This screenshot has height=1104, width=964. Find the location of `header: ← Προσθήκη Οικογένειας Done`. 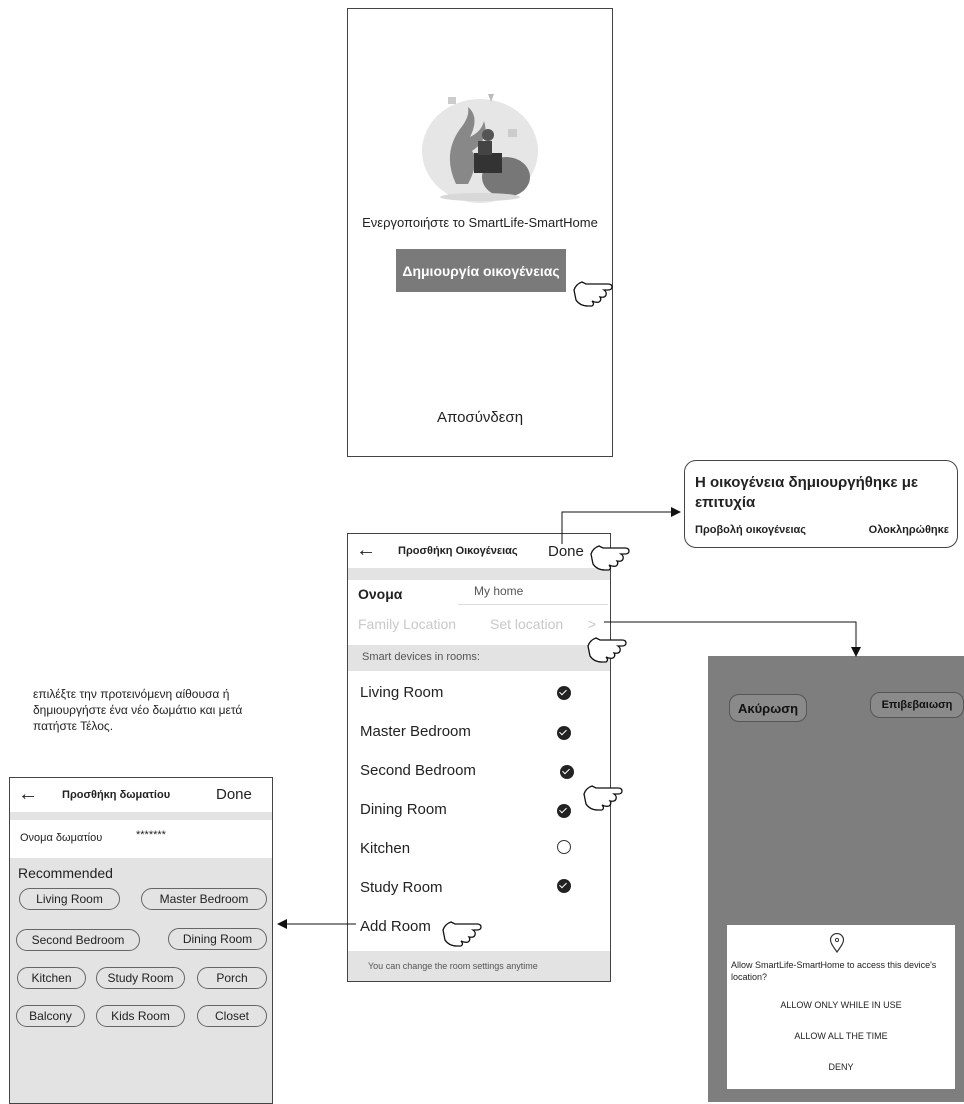

header: ← Προσθήκη Οικογένειας Done is located at coordinates (479, 551).